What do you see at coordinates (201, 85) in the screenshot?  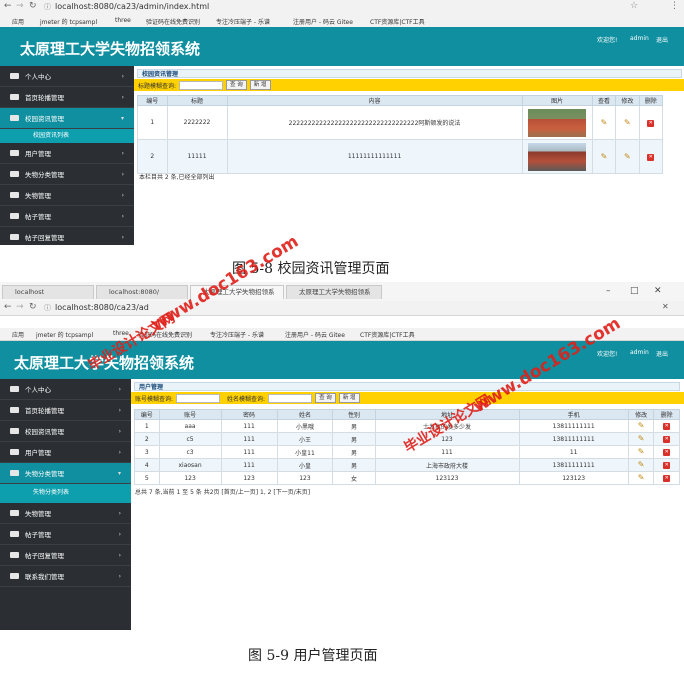 I see `title-search-input` at bounding box center [201, 85].